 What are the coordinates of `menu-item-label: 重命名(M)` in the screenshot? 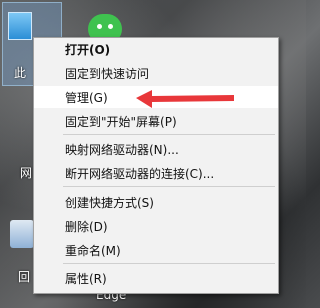 It's located at (93, 251).